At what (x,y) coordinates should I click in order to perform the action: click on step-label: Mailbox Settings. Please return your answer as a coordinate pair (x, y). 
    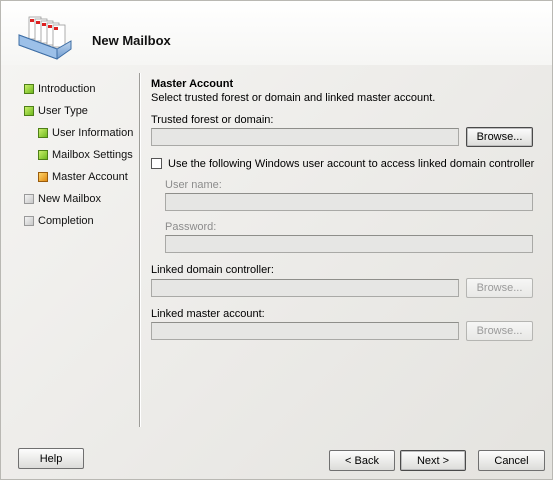
    Looking at the image, I should click on (92, 155).